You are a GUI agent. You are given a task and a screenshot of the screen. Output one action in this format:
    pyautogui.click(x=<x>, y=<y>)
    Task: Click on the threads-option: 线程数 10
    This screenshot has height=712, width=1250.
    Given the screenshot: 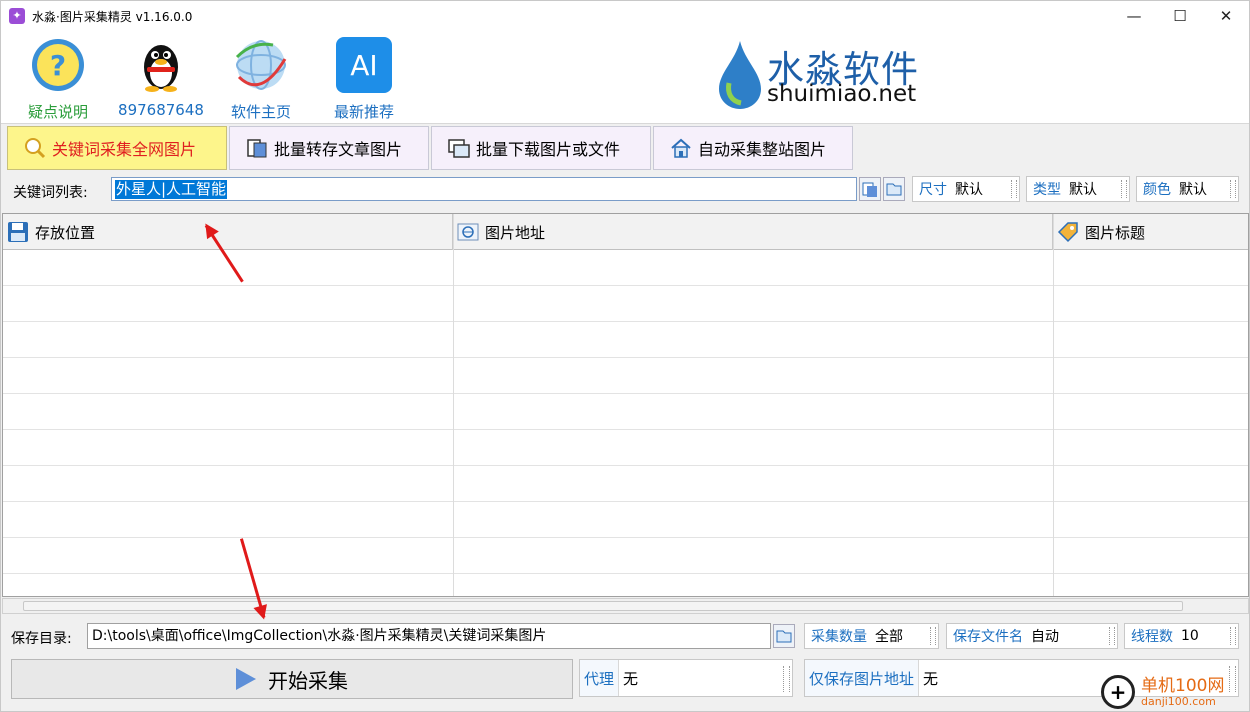 What is the action you would take?
    pyautogui.click(x=1181, y=636)
    